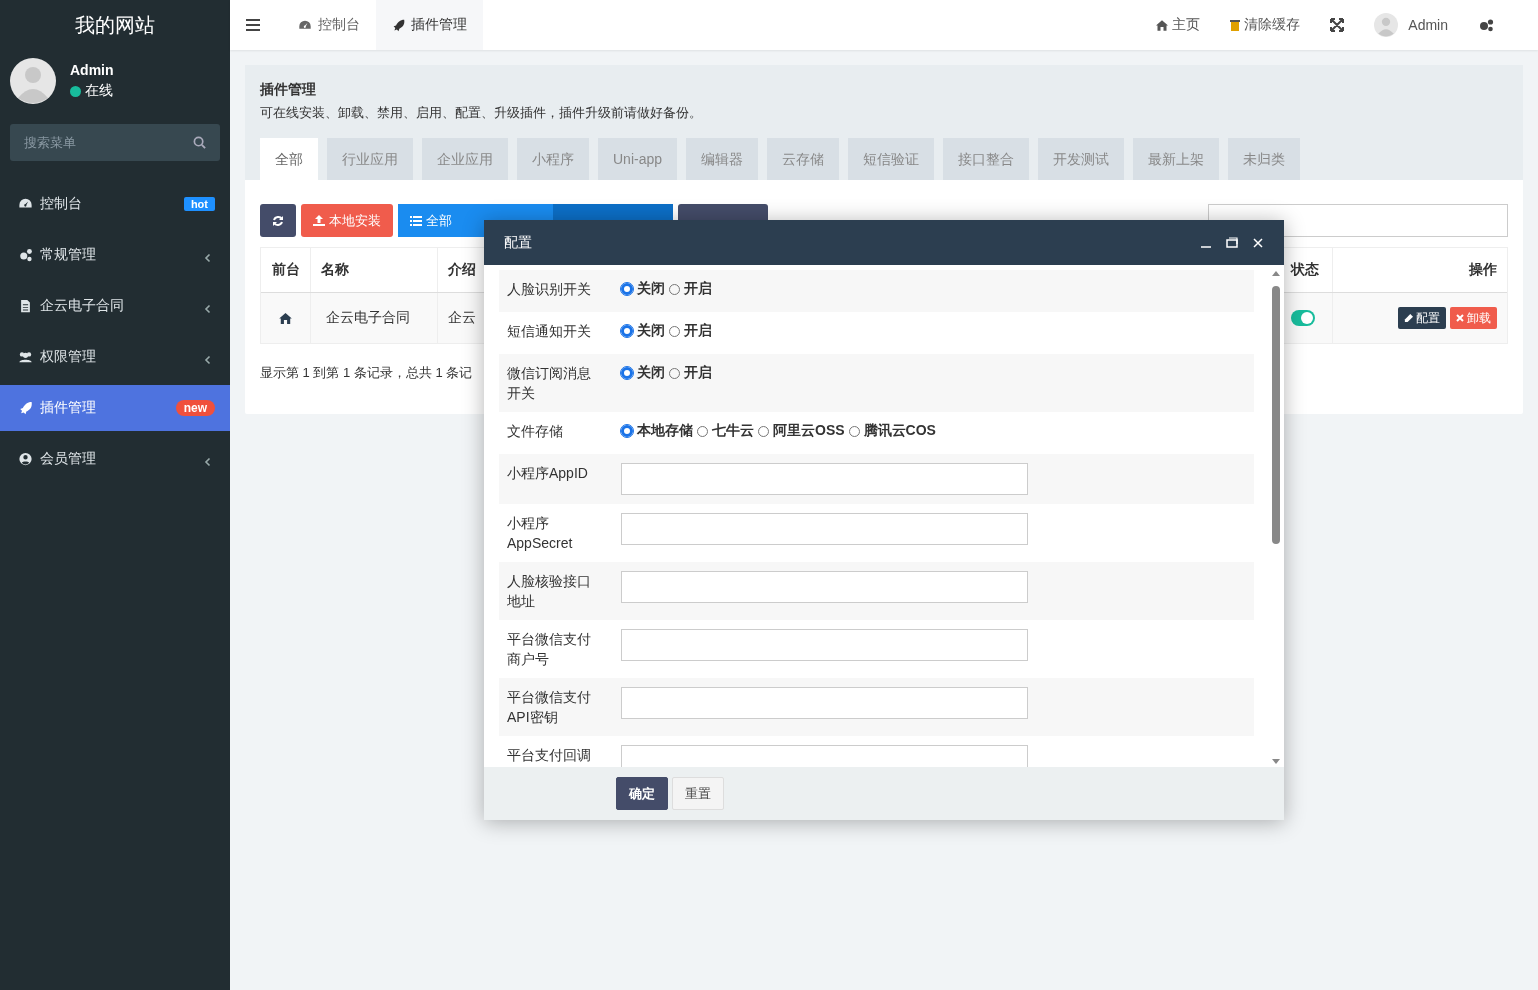 Image resolution: width=1538 pixels, height=990 pixels. Describe the element at coordinates (335, 270) in the screenshot. I see `column-header: 名称` at that location.